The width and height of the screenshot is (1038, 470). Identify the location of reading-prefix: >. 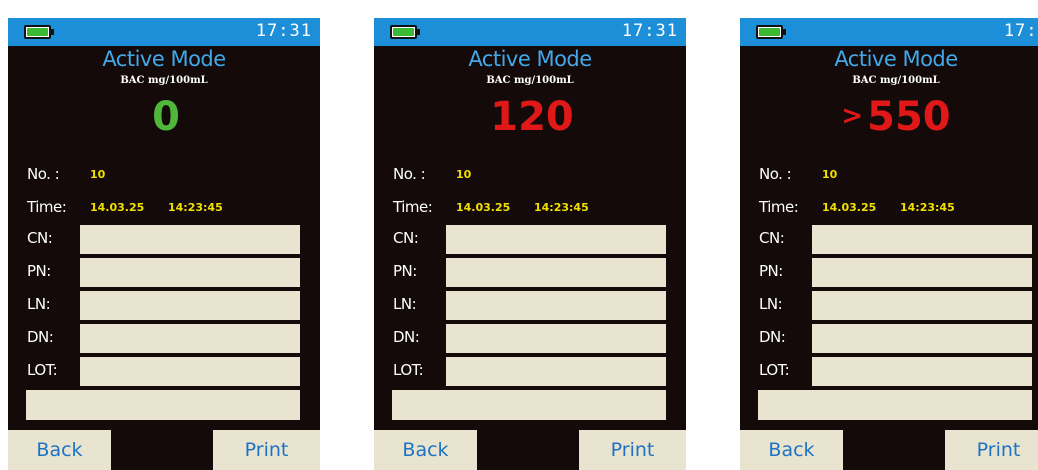
(852, 116).